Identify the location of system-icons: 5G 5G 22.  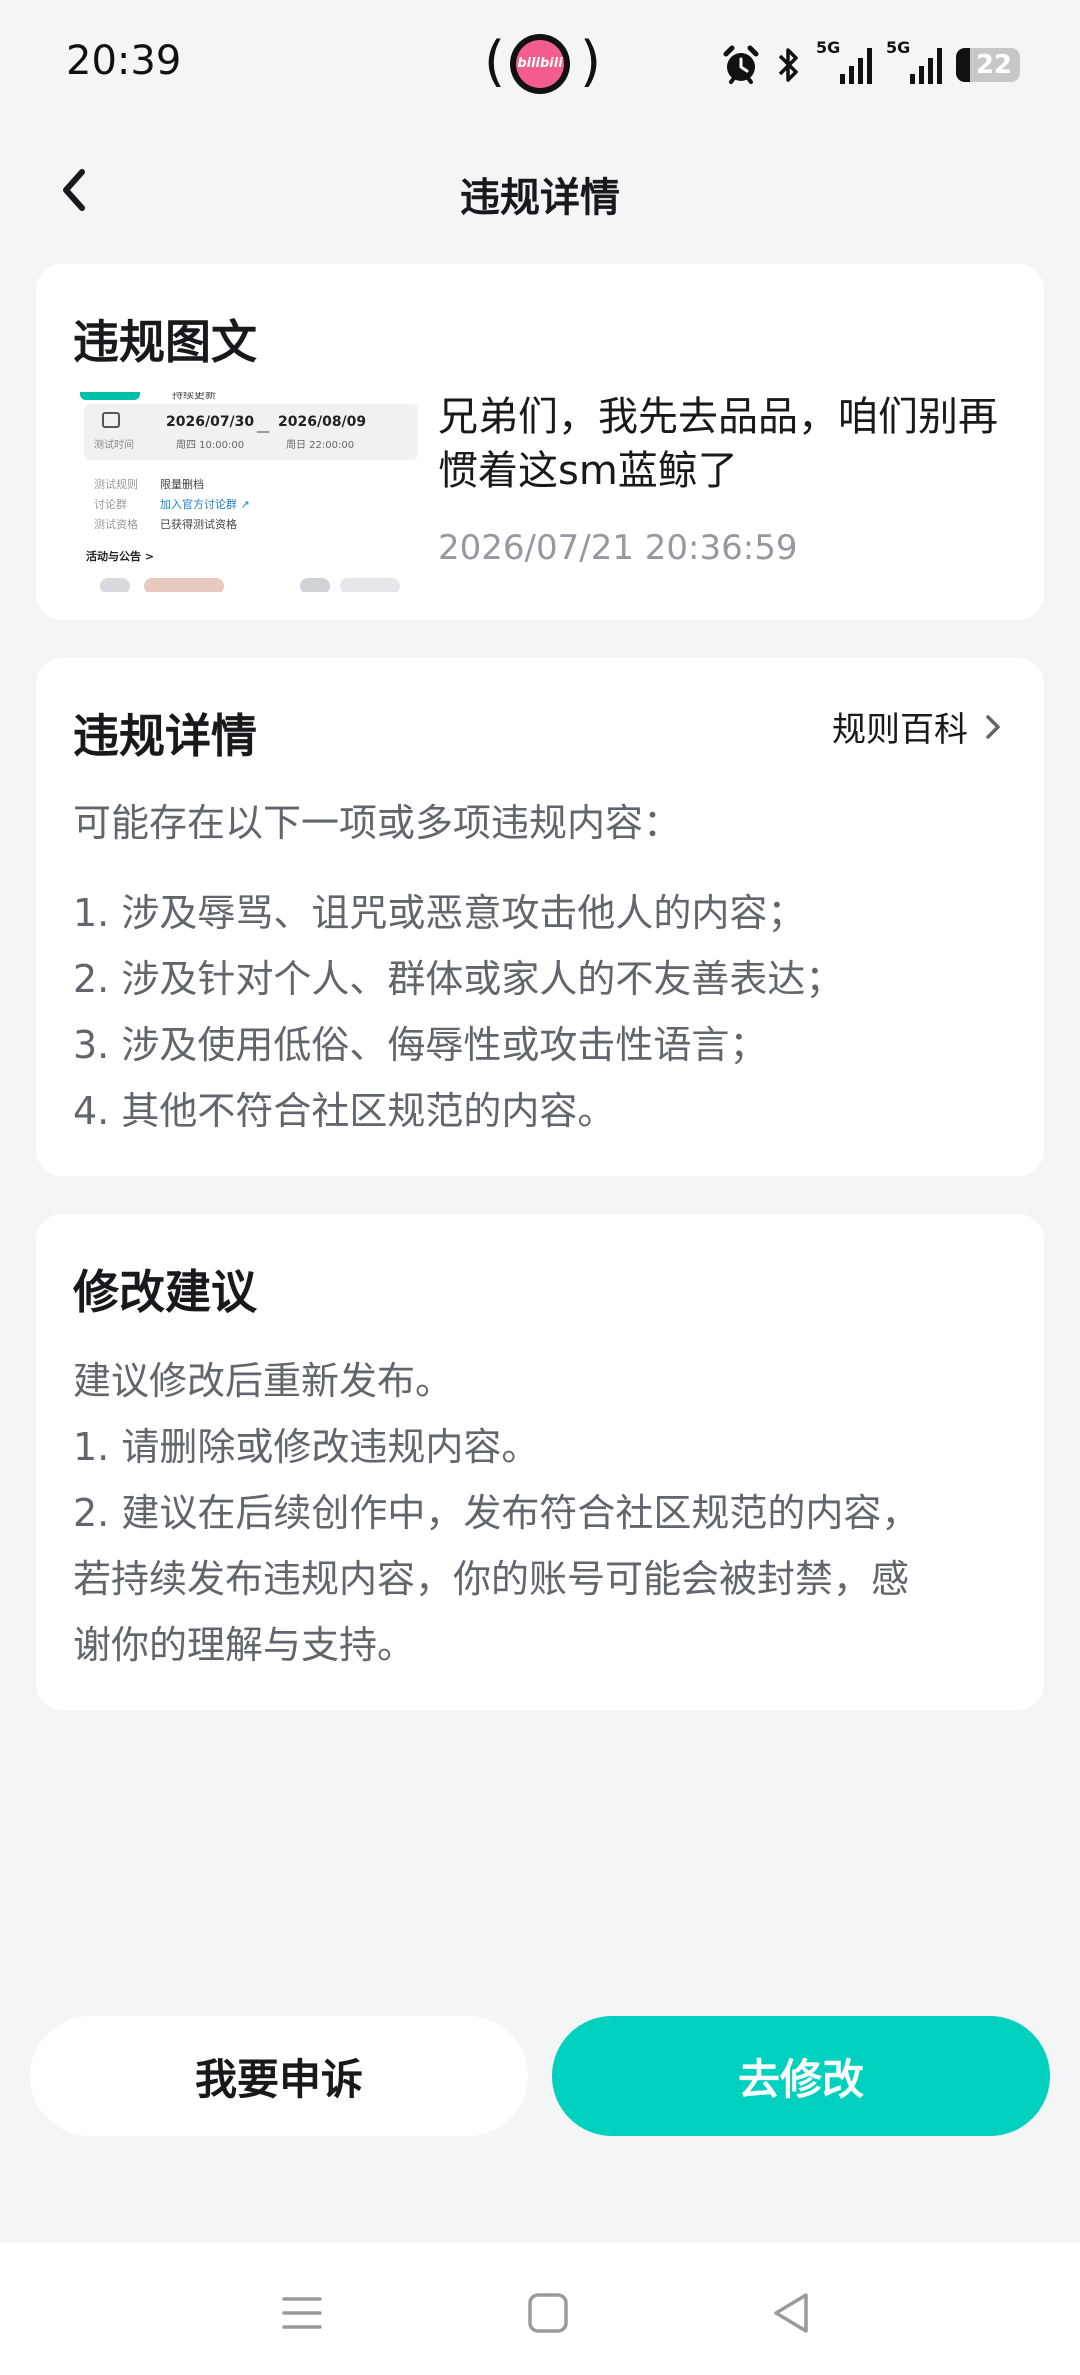
(870, 64).